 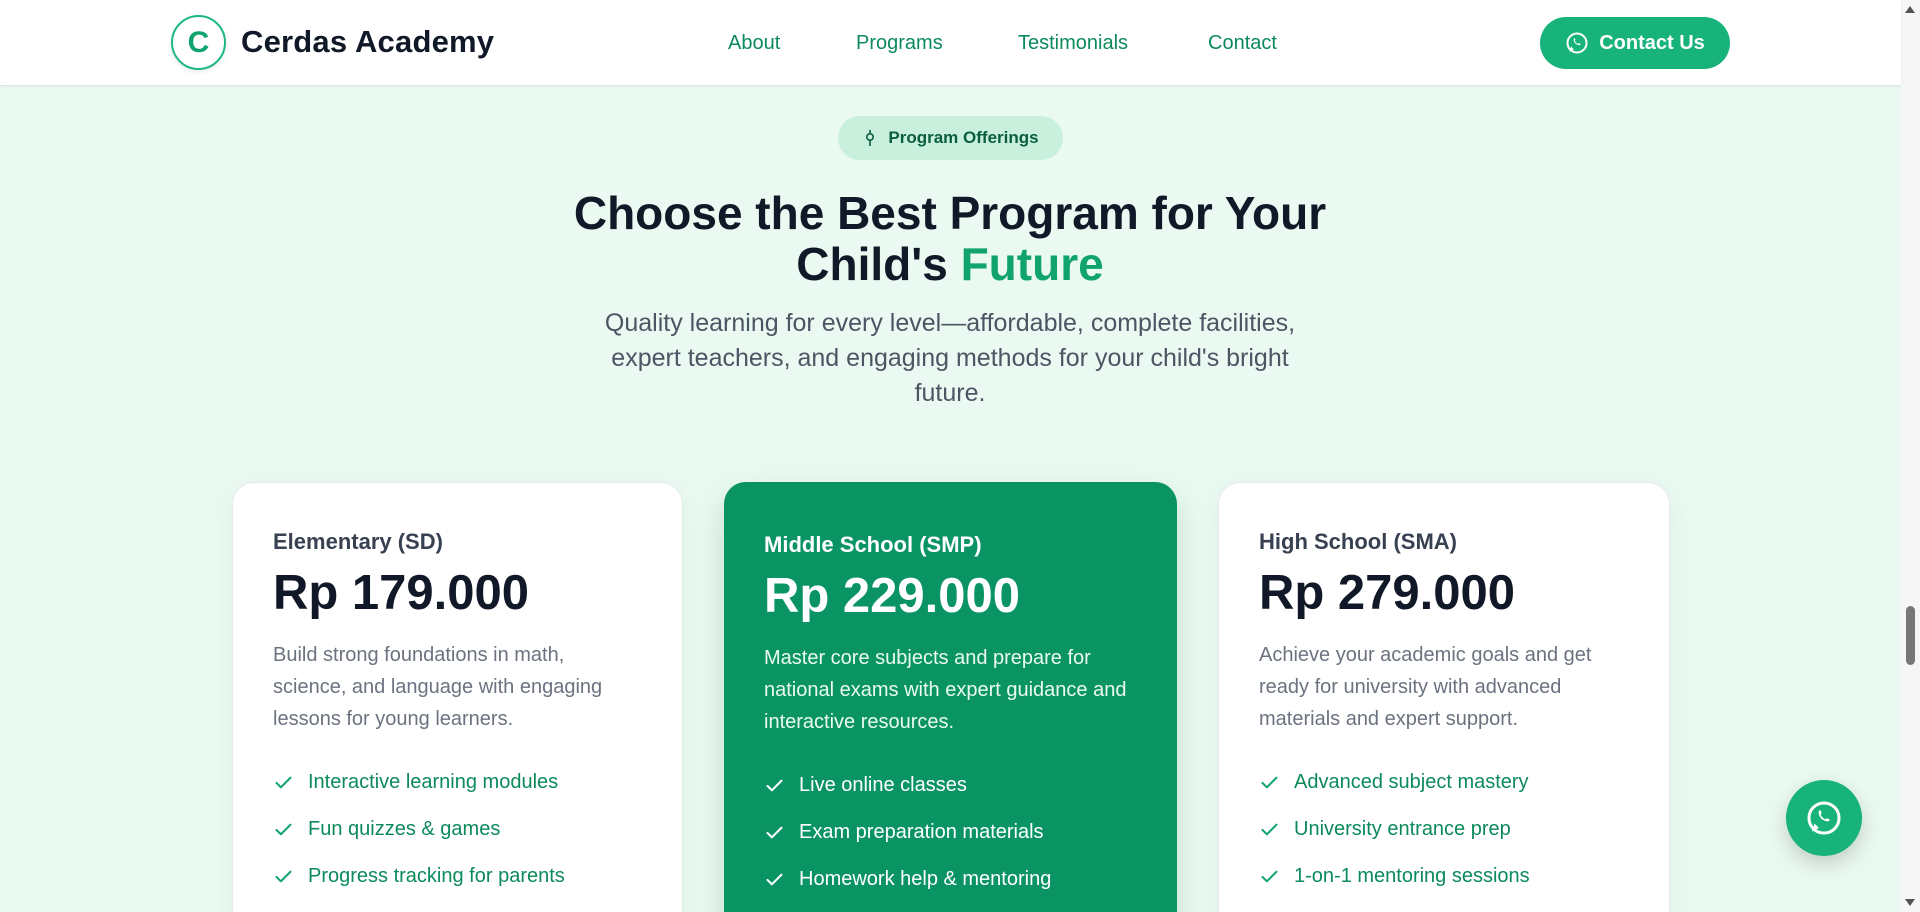 What do you see at coordinates (367, 42) in the screenshot?
I see `brand-name: Cerdas Academy` at bounding box center [367, 42].